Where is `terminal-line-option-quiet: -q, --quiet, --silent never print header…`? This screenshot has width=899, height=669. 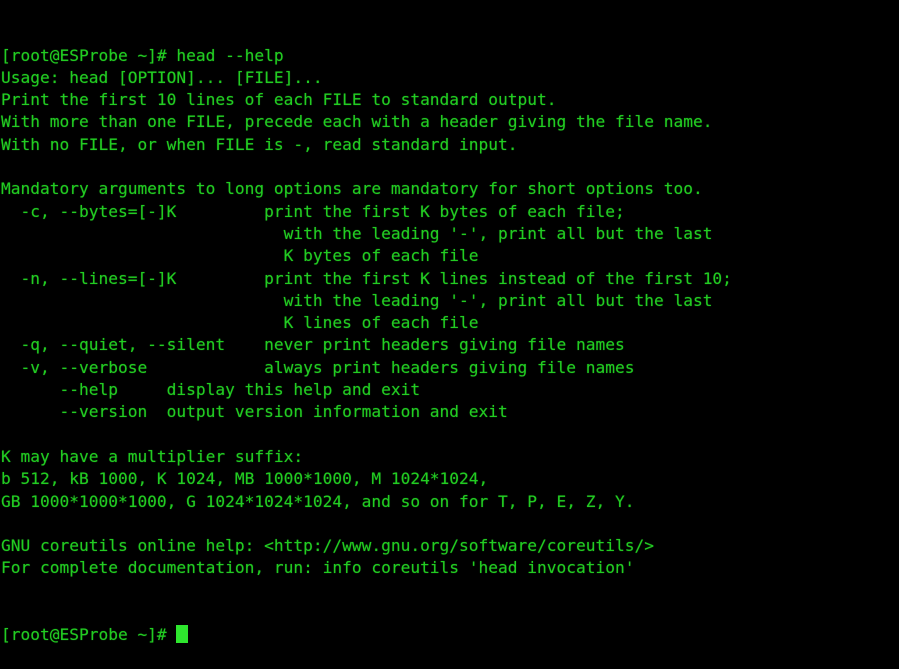 terminal-line-option-quiet: -q, --quiet, --silent never print header… is located at coordinates (313, 345).